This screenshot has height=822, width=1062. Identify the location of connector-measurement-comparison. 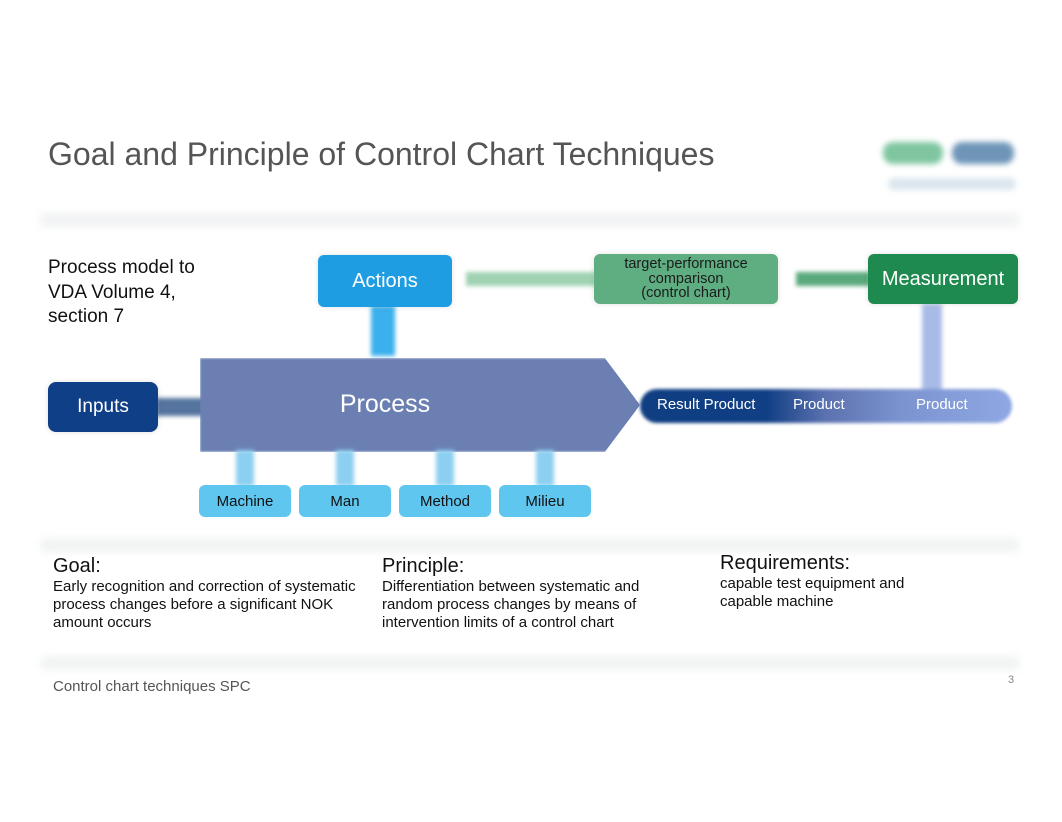
(833, 279).